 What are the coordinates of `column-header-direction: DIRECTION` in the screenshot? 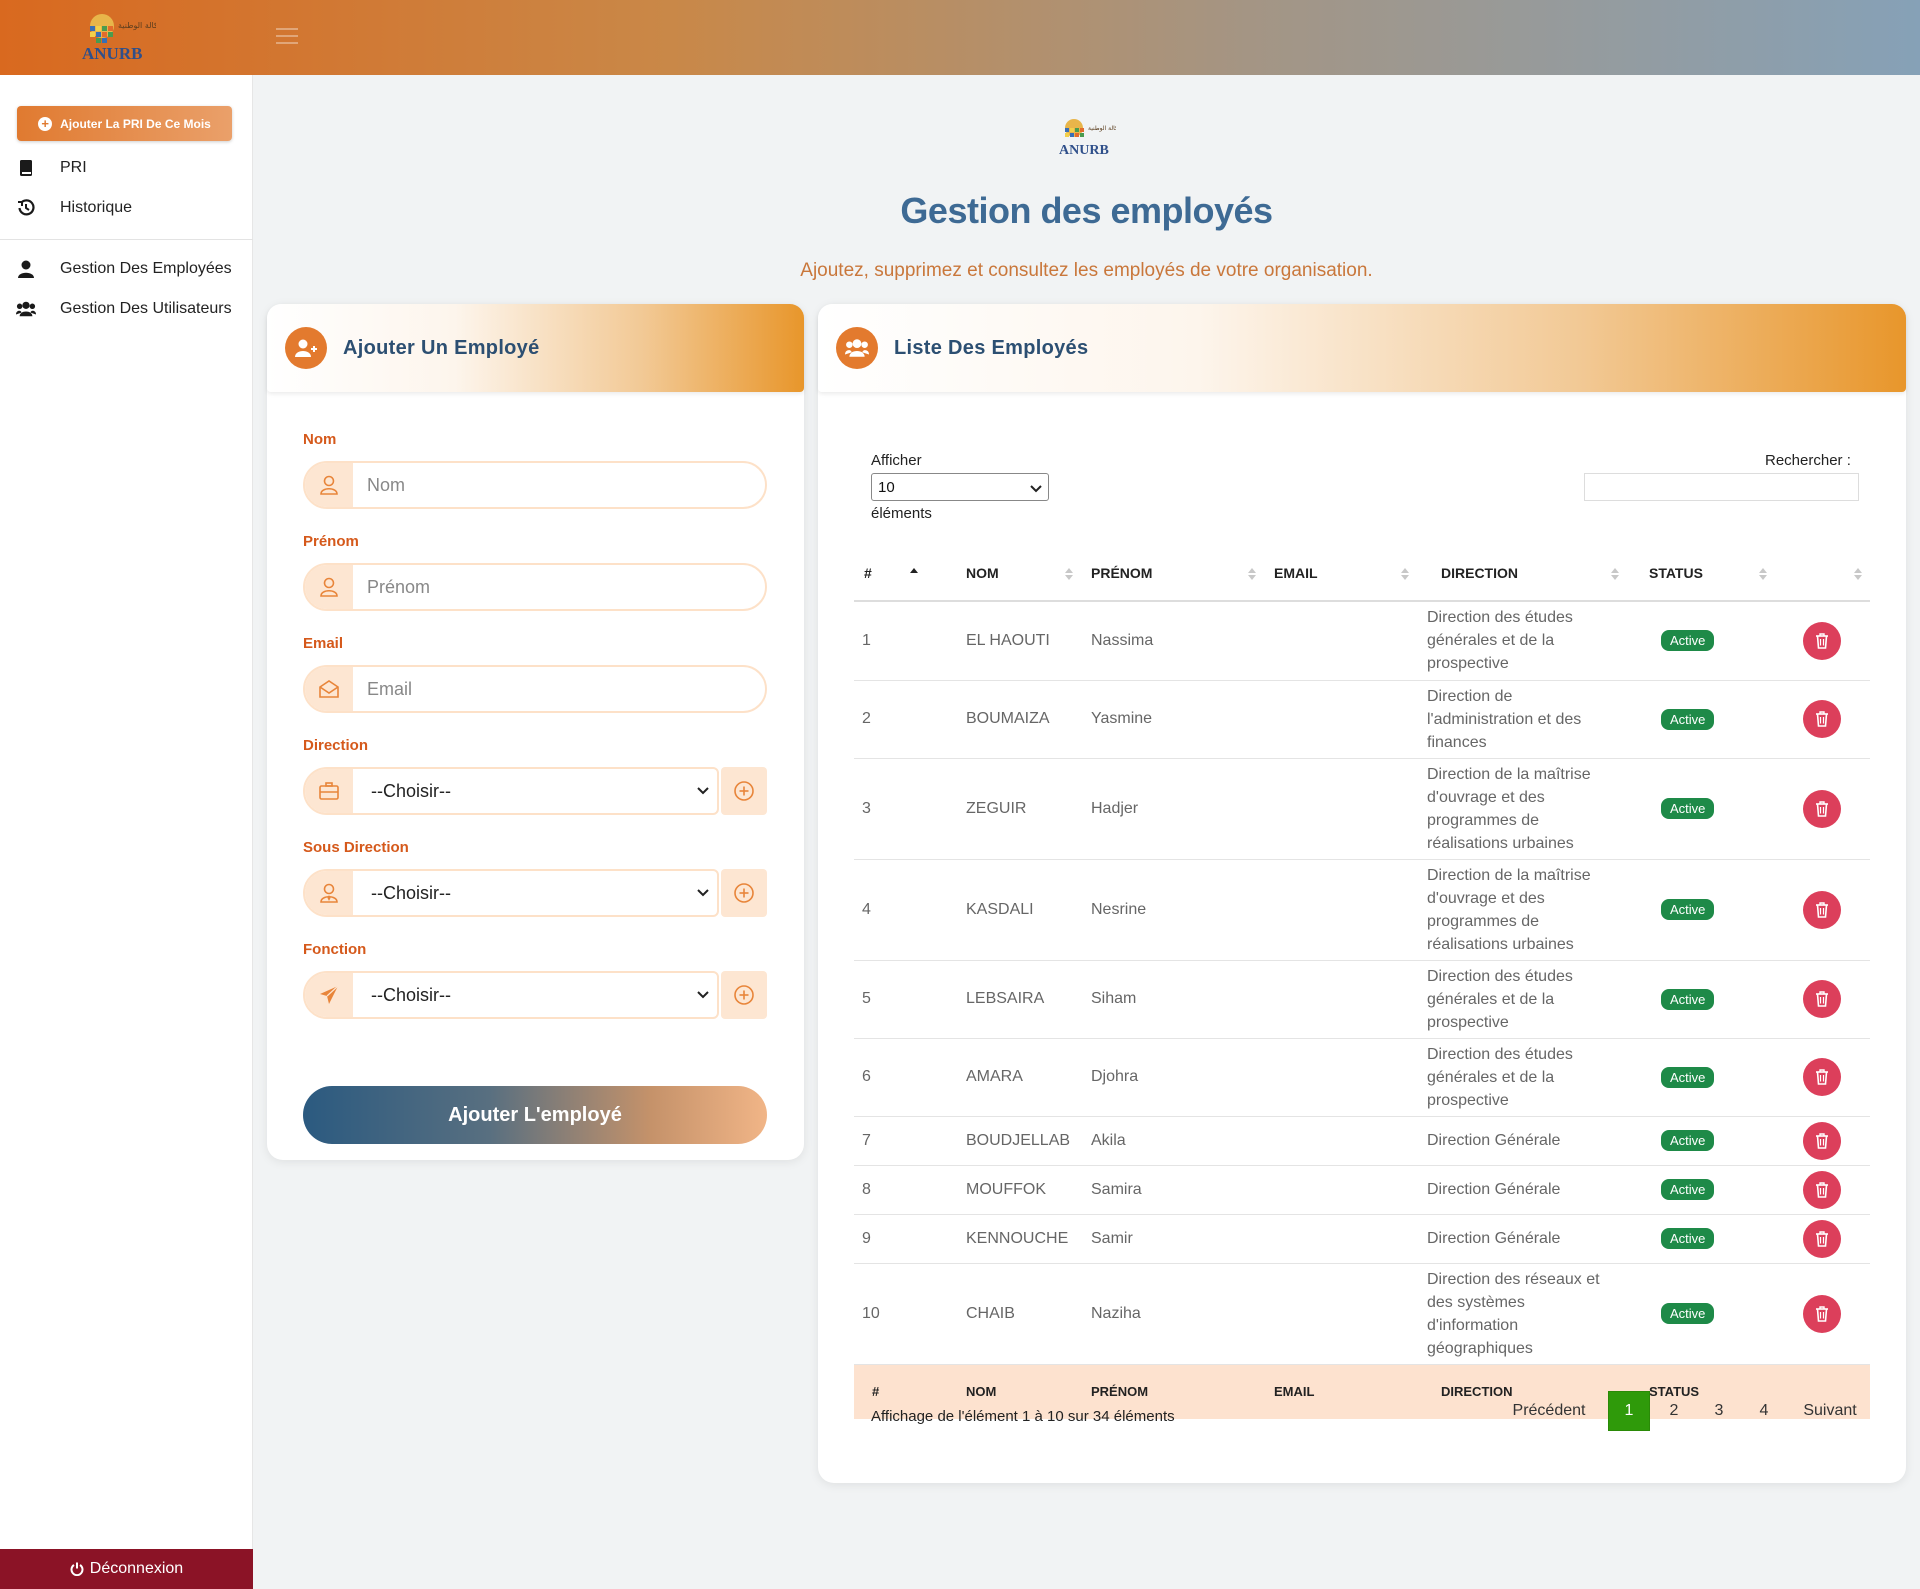 It's located at (1522, 574).